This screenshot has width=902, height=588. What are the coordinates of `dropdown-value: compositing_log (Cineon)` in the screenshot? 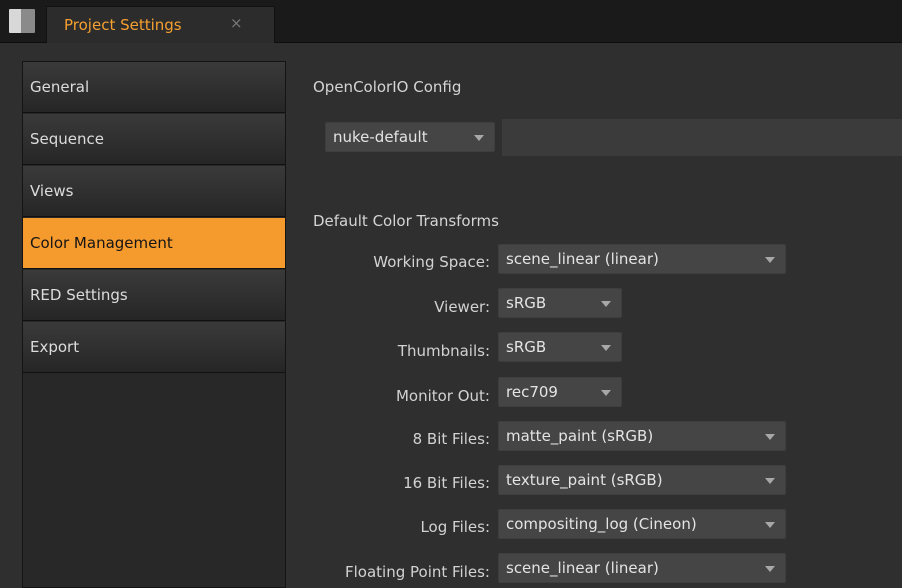 It's located at (601, 524).